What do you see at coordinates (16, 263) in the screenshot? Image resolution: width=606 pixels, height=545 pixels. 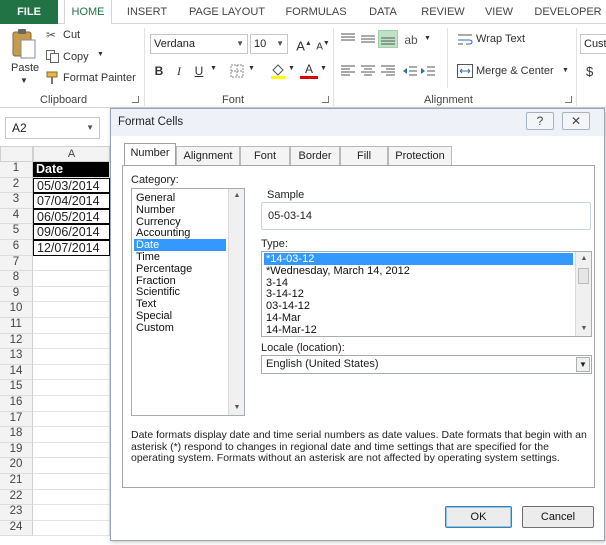 I see `row-header: 7` at bounding box center [16, 263].